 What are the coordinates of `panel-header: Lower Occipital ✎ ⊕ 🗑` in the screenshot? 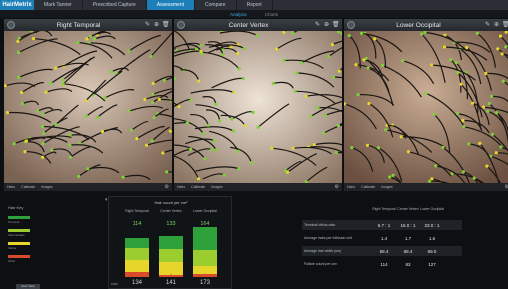 It's located at (426, 25).